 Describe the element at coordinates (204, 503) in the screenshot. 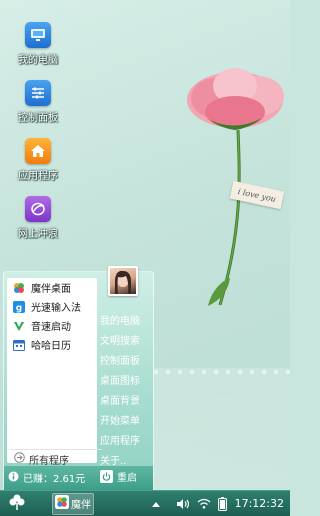

I see `wifi-icon` at that location.